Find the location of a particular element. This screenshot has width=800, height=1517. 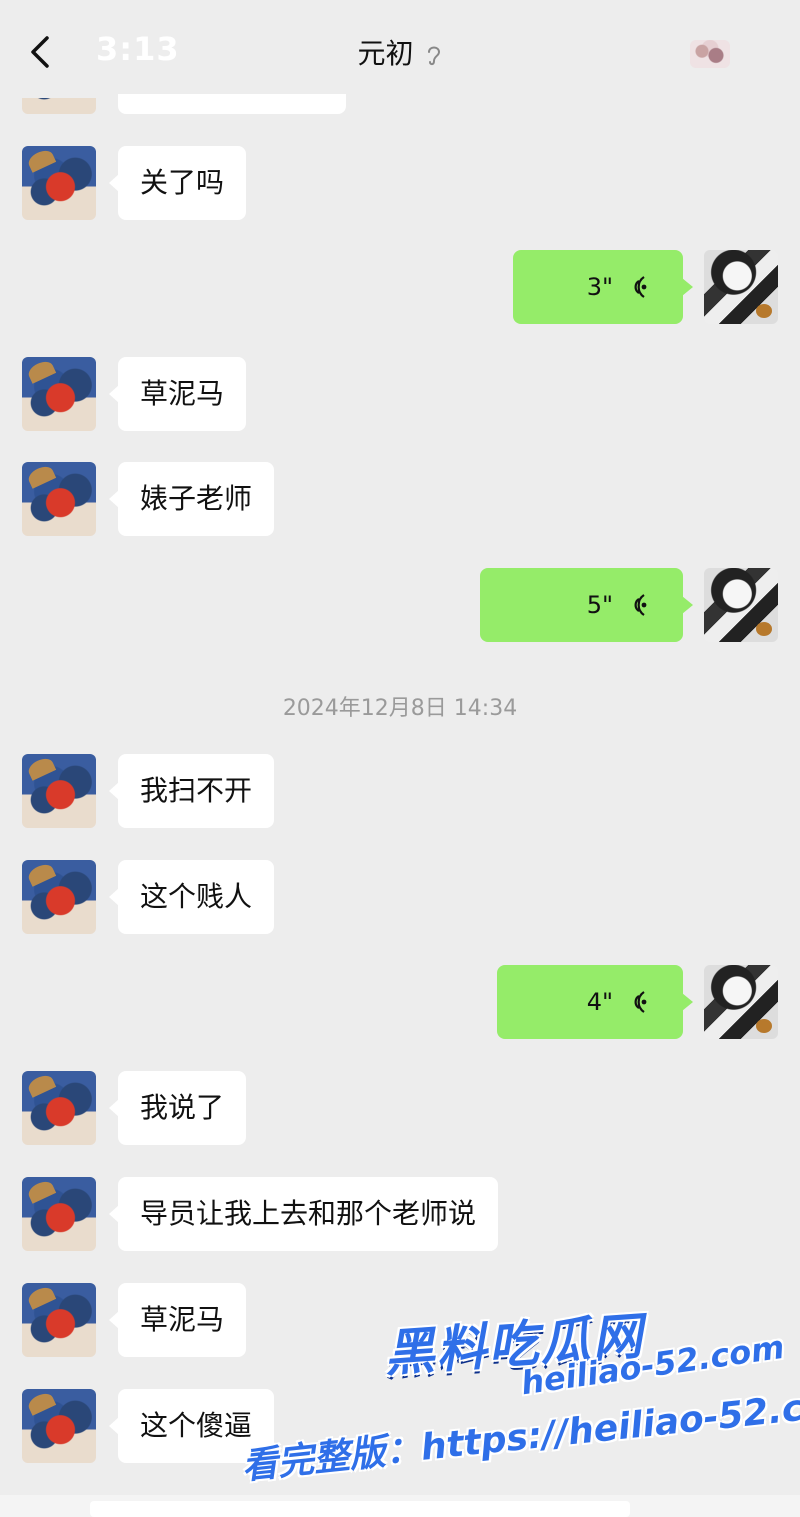

voice-message: 5" is located at coordinates (586, 605).